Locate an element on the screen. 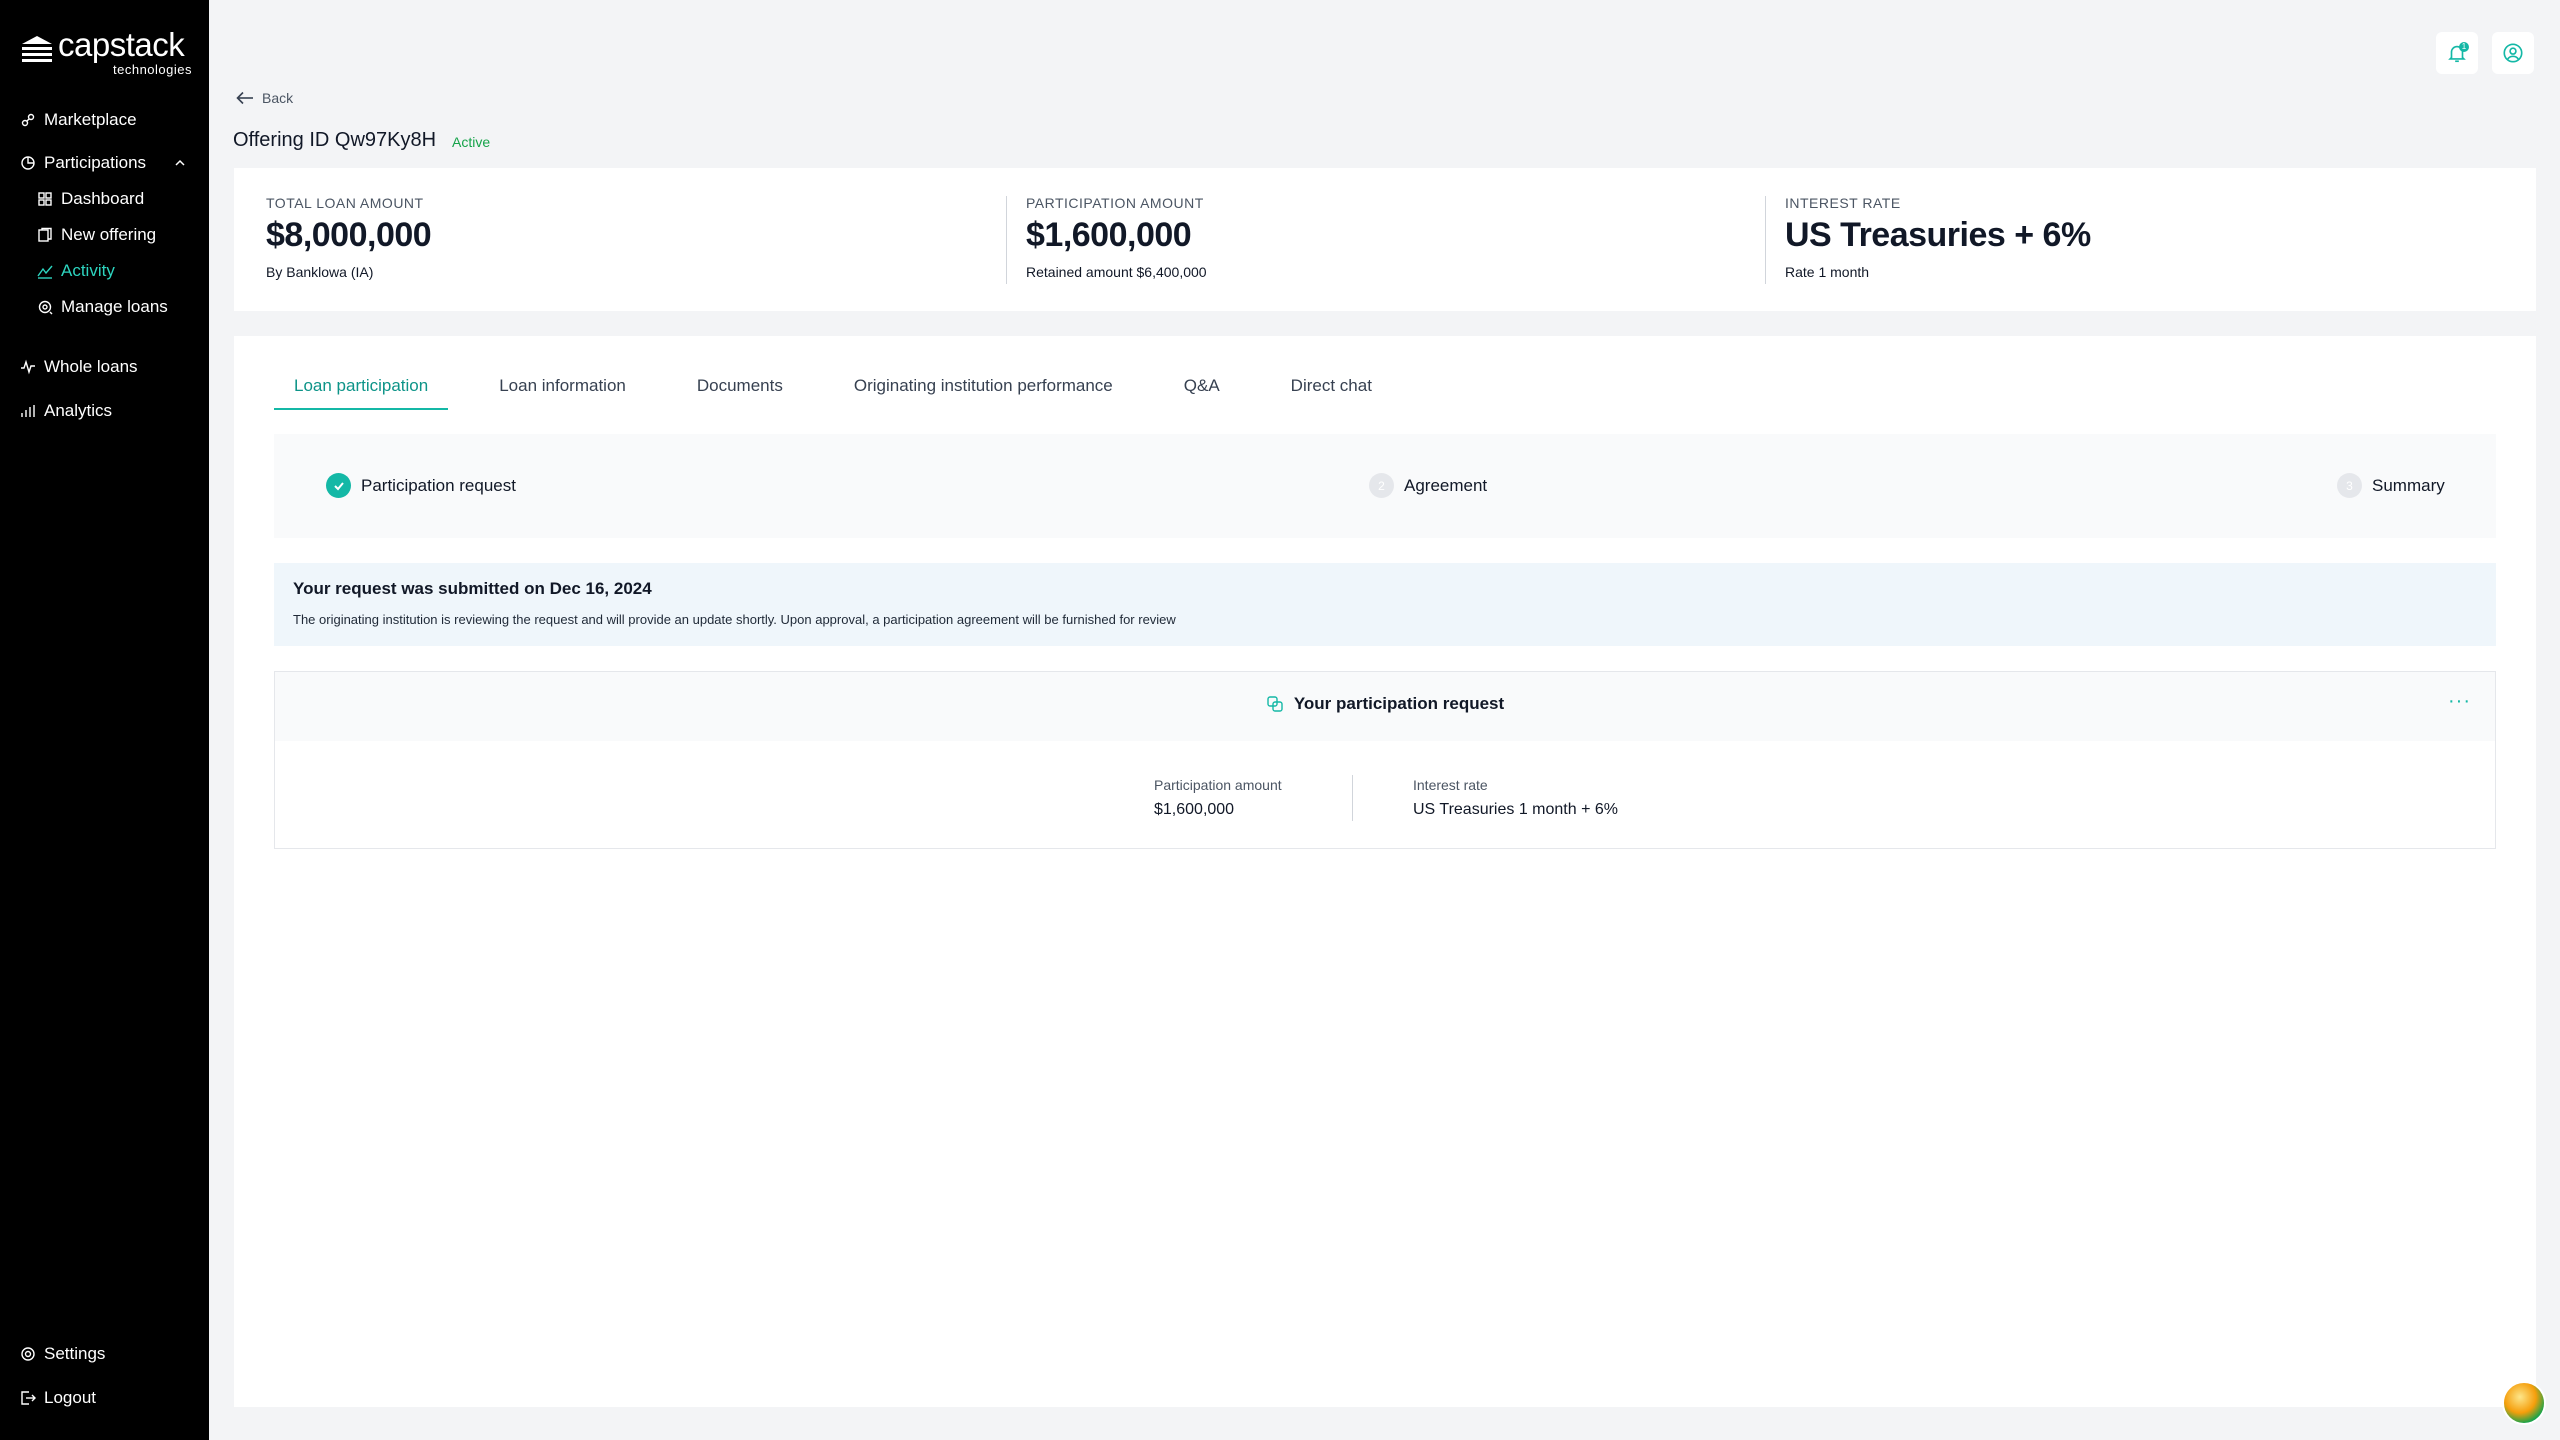  check-icon is located at coordinates (338, 485).